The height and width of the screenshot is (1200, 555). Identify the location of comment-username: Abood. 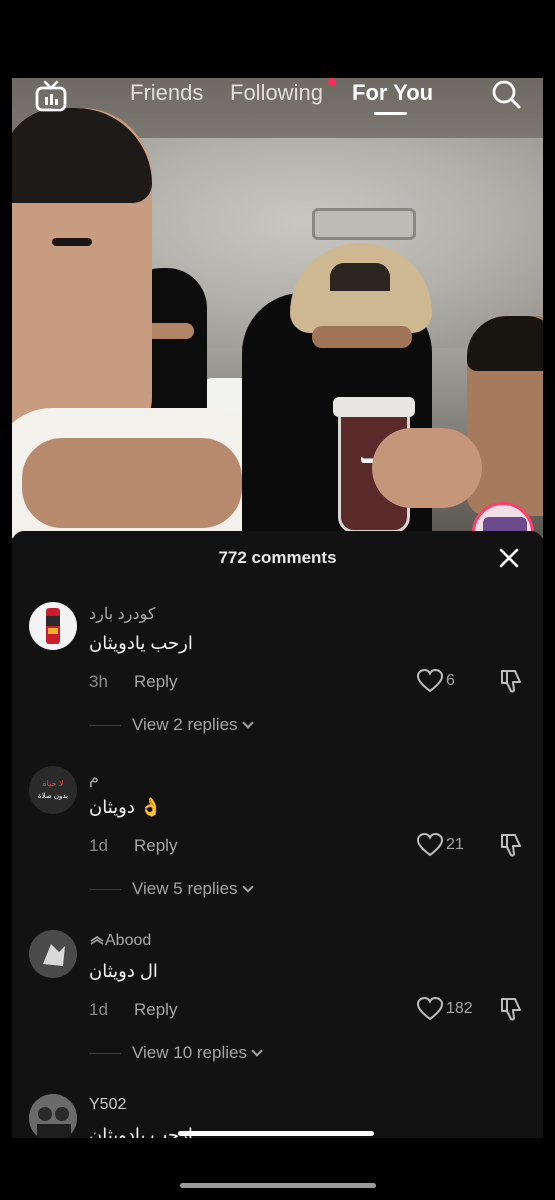
(120, 941).